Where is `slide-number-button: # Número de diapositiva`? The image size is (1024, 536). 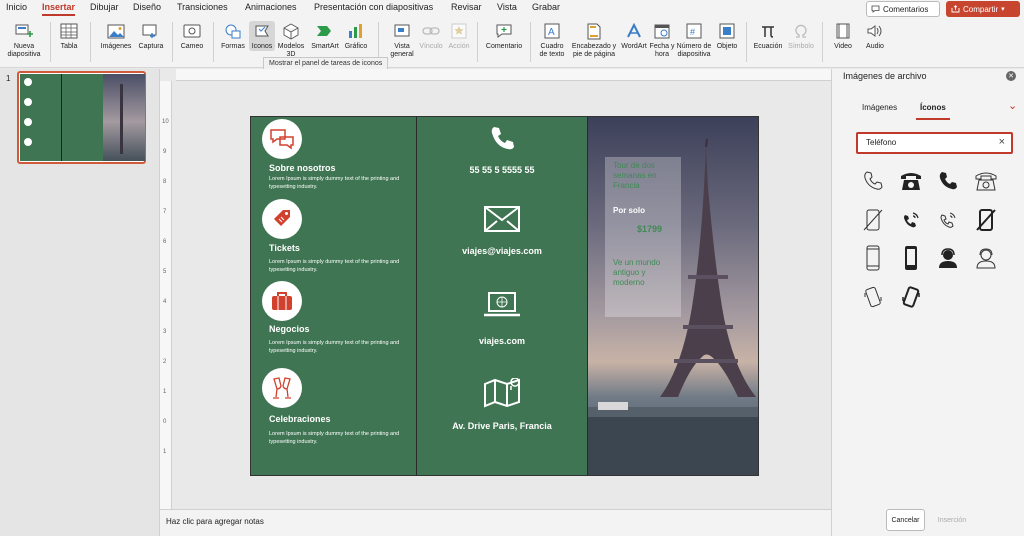 slide-number-button: # Número de diapositiva is located at coordinates (694, 40).